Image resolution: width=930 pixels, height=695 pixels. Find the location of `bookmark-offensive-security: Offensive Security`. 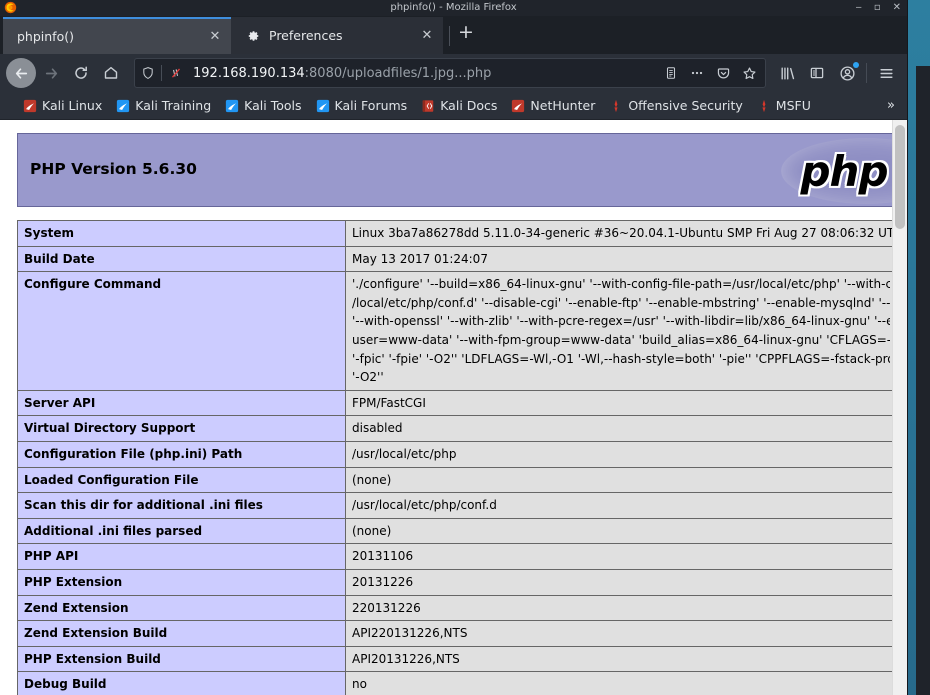

bookmark-offensive-security: Offensive Security is located at coordinates (675, 106).